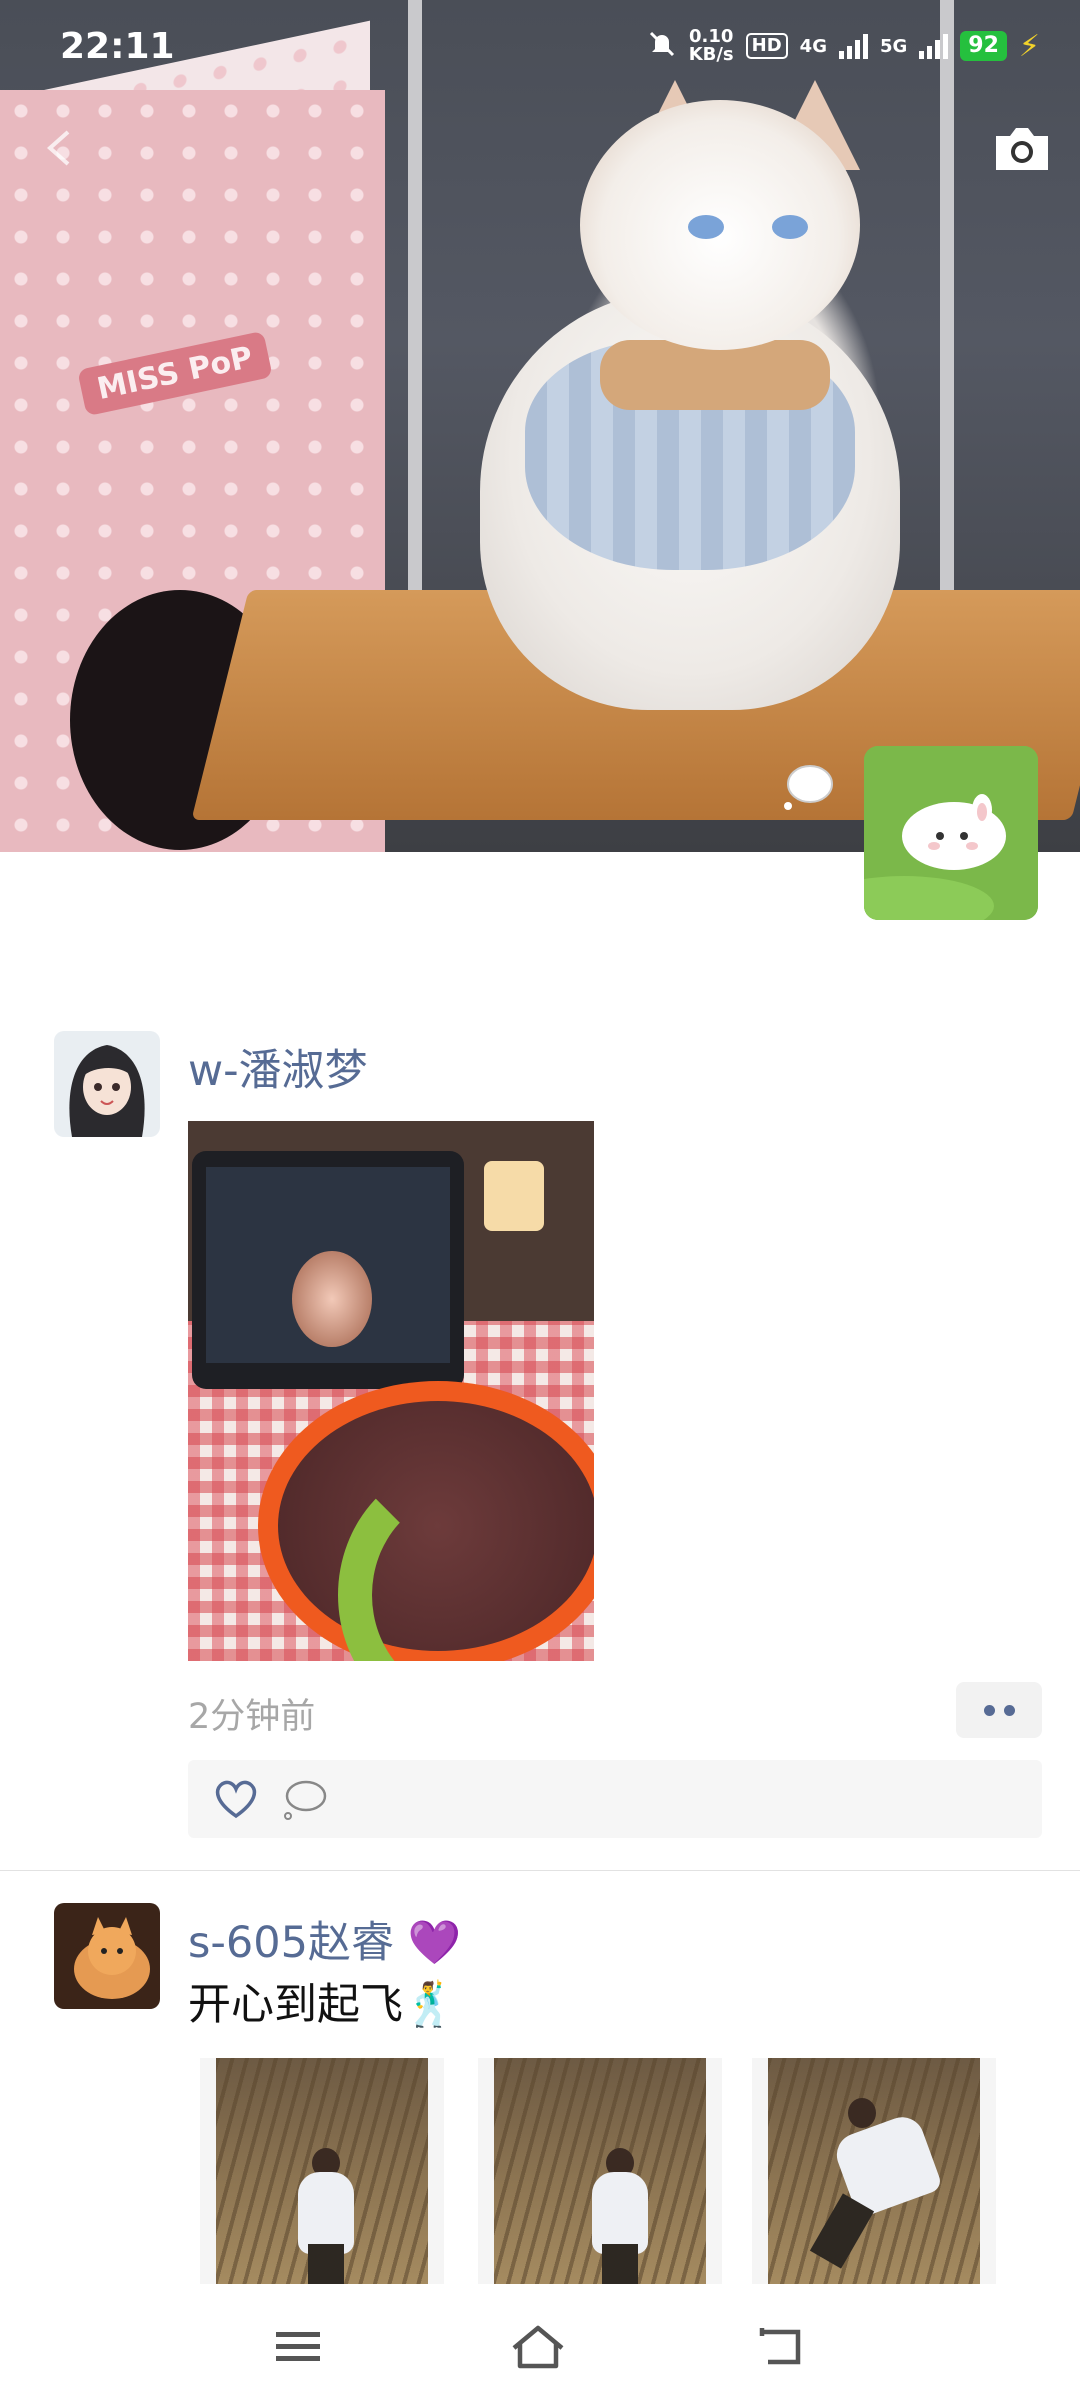 This screenshot has height=2404, width=1080. Describe the element at coordinates (782, 2347) in the screenshot. I see `back-icon` at that location.